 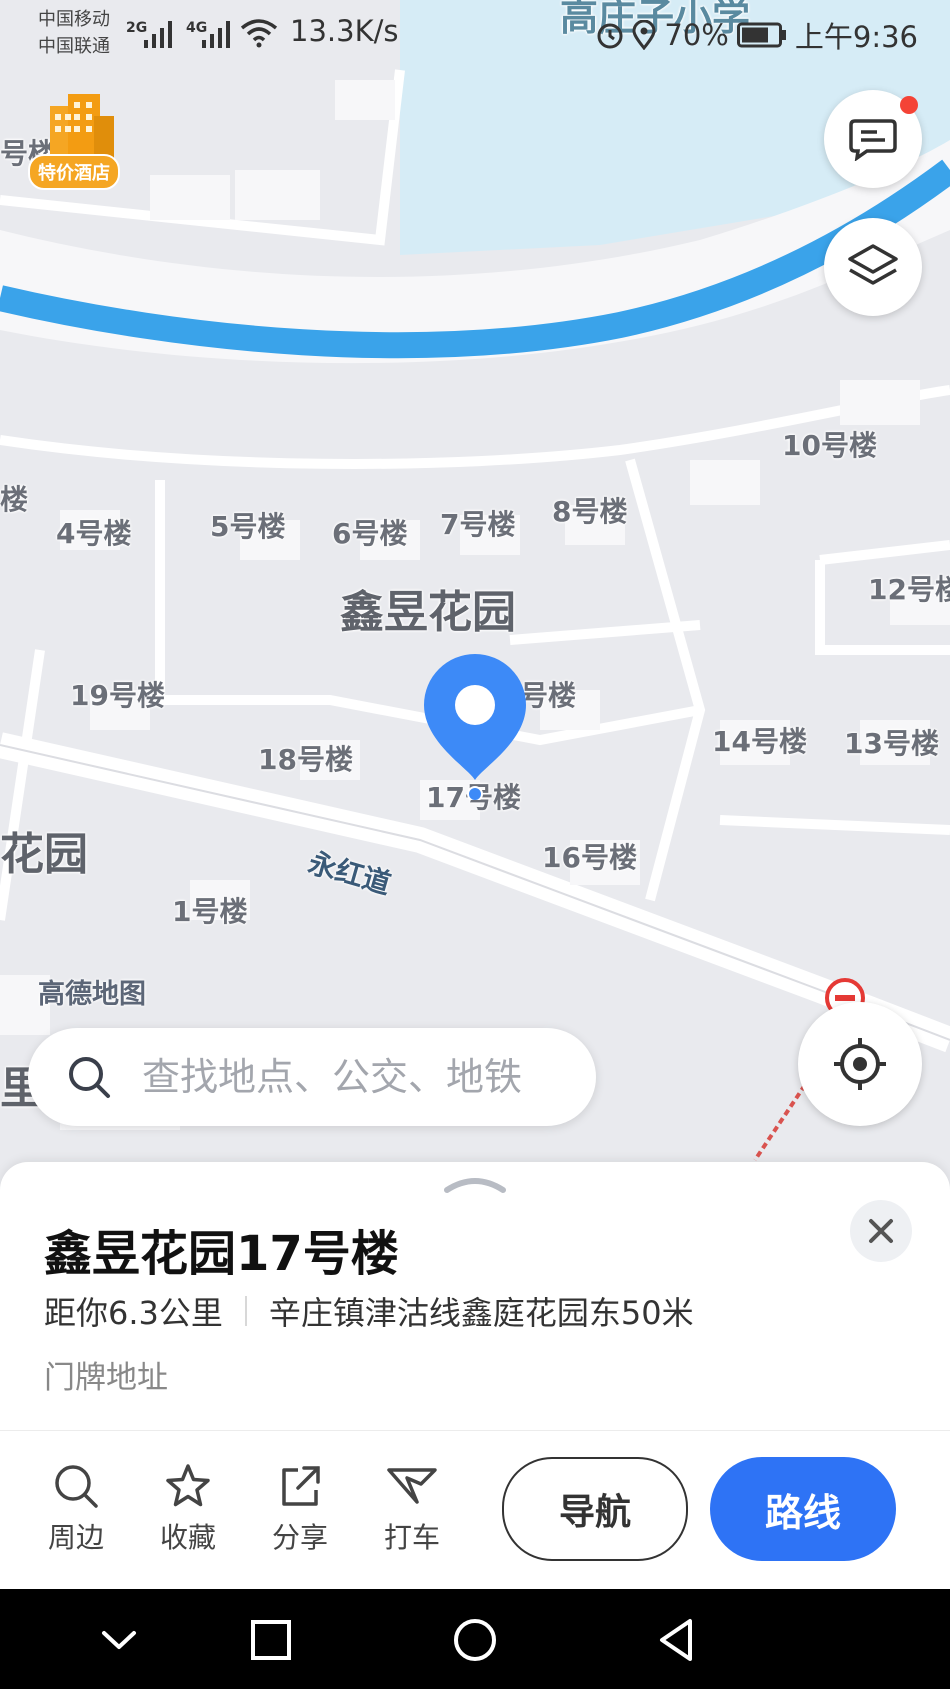 I want to click on layers-icon, so click(x=873, y=264).